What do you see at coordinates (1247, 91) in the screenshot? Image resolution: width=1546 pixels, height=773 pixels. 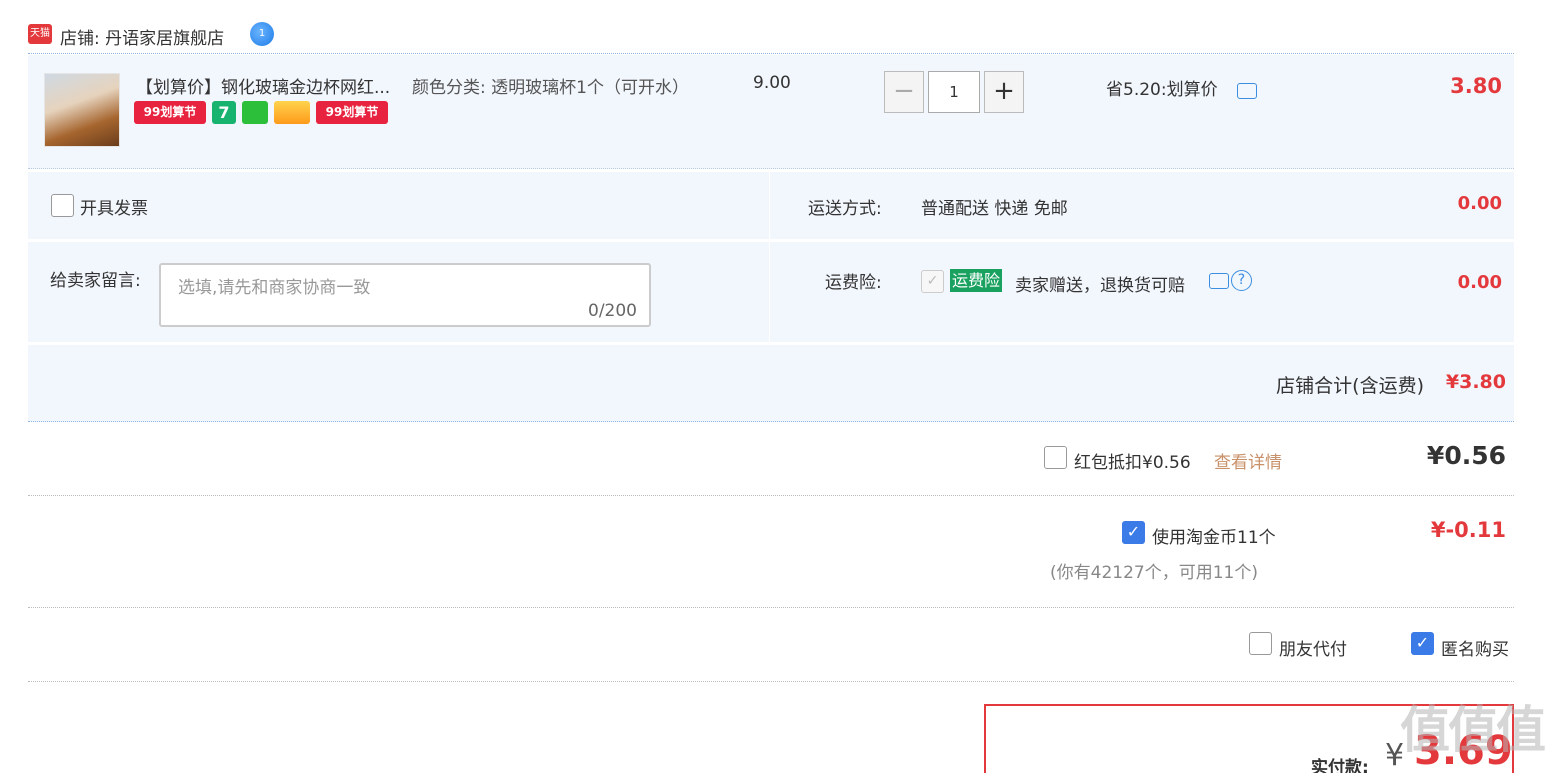 I see `promo-comment-icon` at bounding box center [1247, 91].